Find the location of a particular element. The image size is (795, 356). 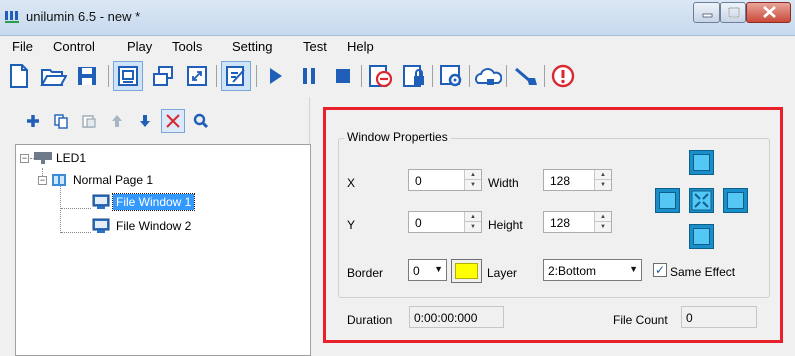

timer-button is located at coordinates (380, 76).